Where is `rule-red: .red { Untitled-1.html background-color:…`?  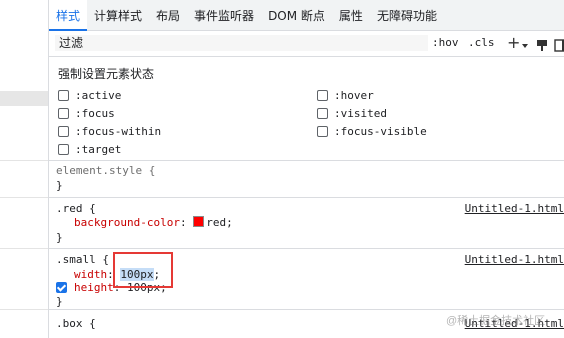
rule-red: .red { Untitled-1.html background-color:… is located at coordinates (306, 223).